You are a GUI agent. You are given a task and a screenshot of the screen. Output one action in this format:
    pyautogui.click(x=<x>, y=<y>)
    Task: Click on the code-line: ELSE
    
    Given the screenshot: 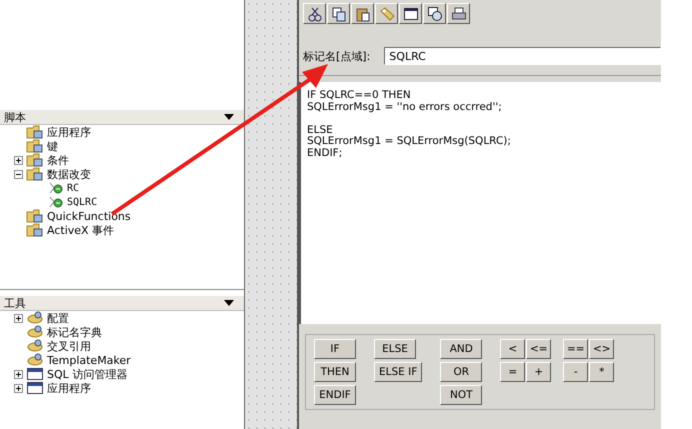 What is the action you would take?
    pyautogui.click(x=320, y=130)
    